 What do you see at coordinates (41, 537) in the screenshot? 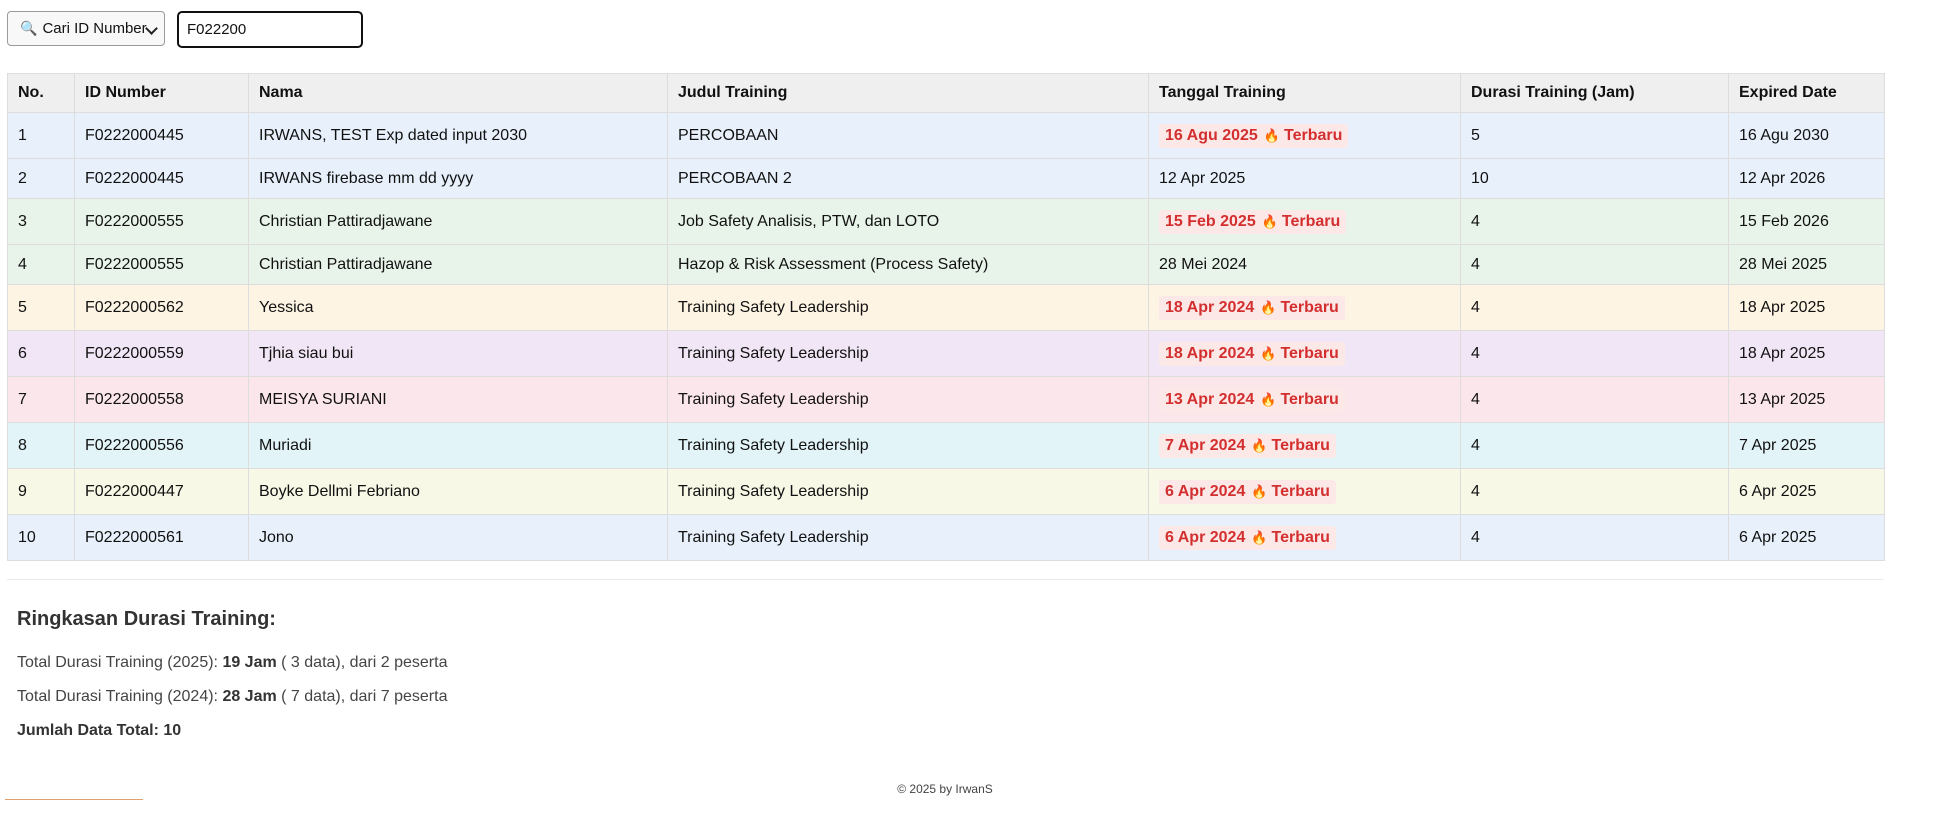
I see `cell-no: 10` at bounding box center [41, 537].